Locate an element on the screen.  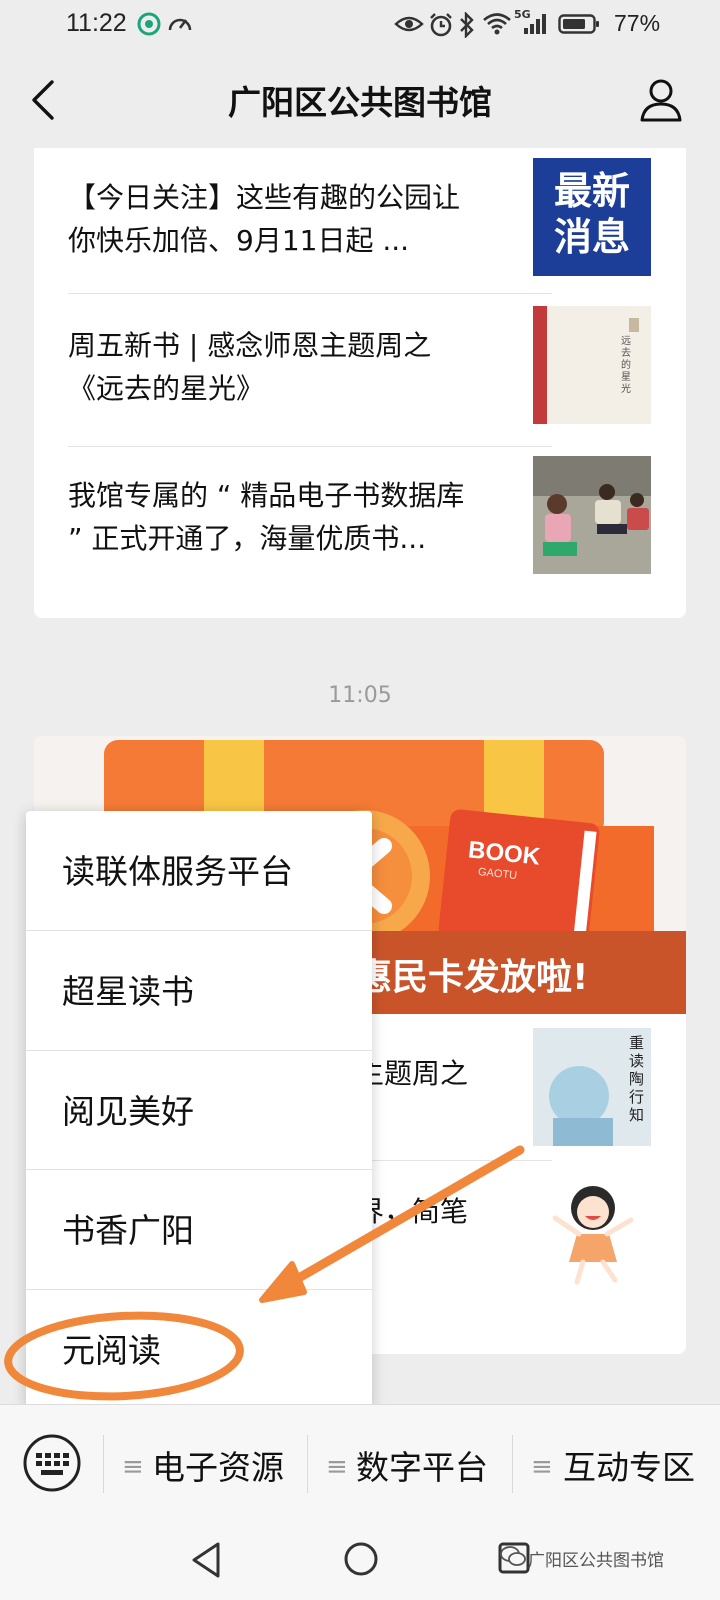
tab-hudong-zhuanqu: ≡ 互动专区 is located at coordinates (616, 1463).